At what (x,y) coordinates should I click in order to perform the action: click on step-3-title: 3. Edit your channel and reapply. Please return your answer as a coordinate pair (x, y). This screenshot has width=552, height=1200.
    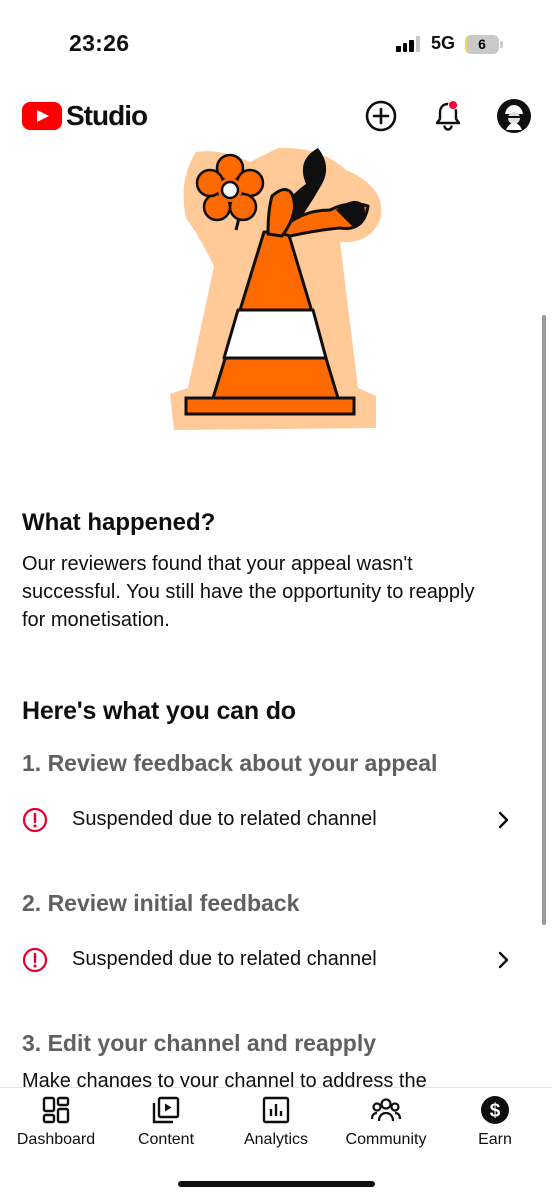
    Looking at the image, I should click on (199, 1043).